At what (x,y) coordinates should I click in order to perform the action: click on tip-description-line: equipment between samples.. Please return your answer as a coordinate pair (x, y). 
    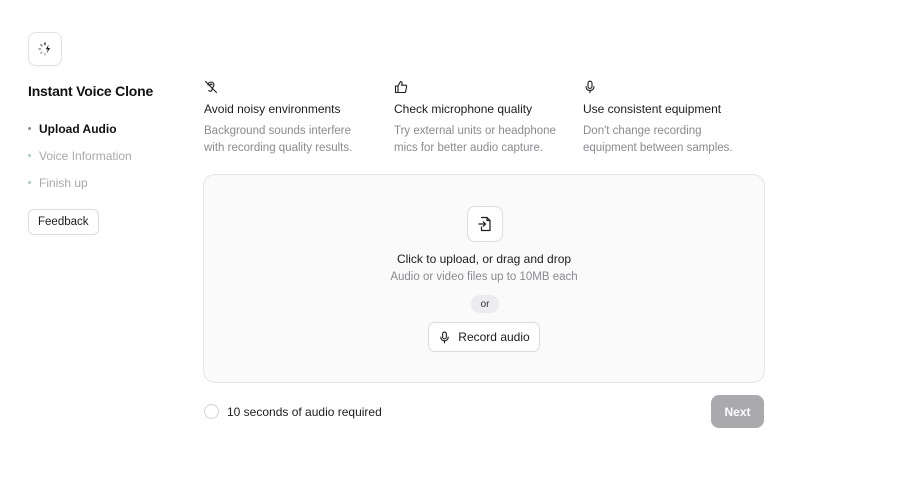
    Looking at the image, I should click on (658, 148).